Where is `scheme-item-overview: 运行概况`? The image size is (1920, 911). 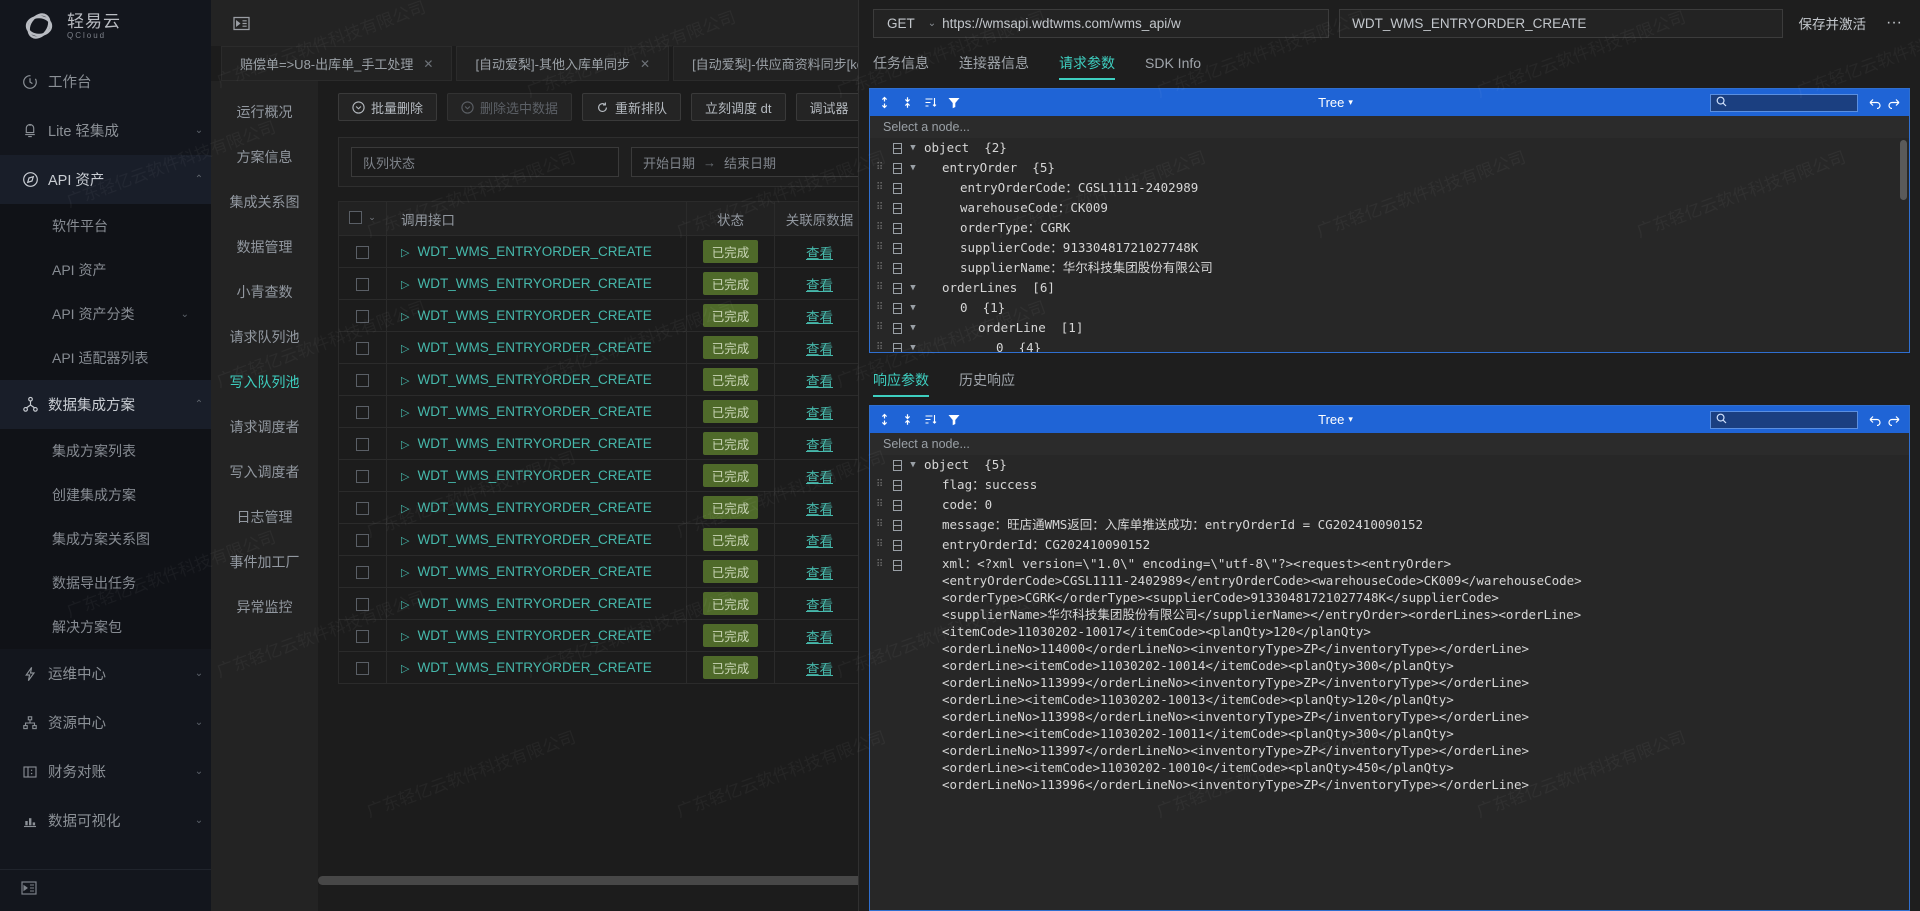 scheme-item-overview: 运行概况 is located at coordinates (264, 111).